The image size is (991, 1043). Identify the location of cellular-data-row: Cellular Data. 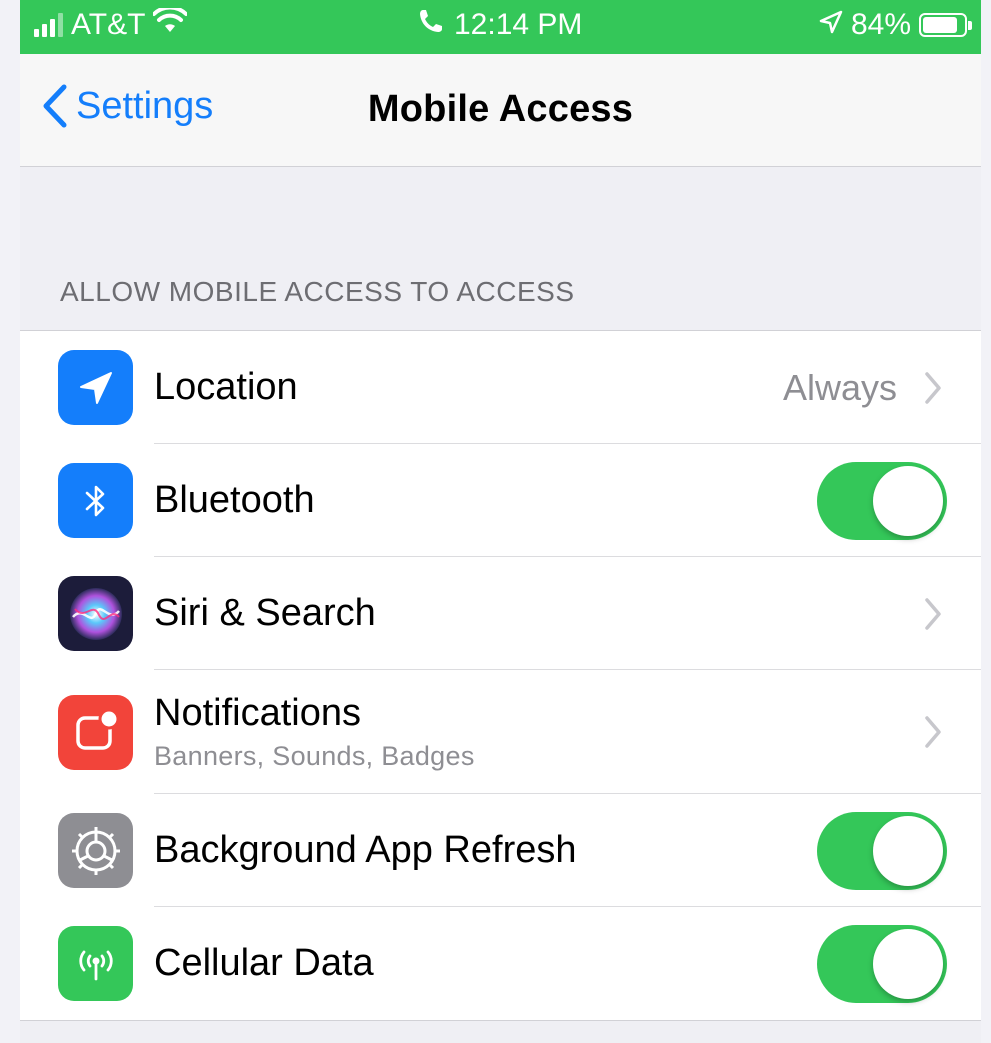
(500, 963).